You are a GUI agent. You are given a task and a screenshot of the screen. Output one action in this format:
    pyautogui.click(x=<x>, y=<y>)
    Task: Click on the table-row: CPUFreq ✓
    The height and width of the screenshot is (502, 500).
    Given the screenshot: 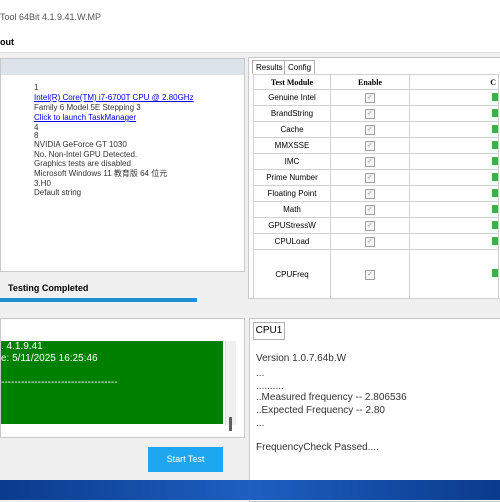 What is the action you would take?
    pyautogui.click(x=376, y=274)
    